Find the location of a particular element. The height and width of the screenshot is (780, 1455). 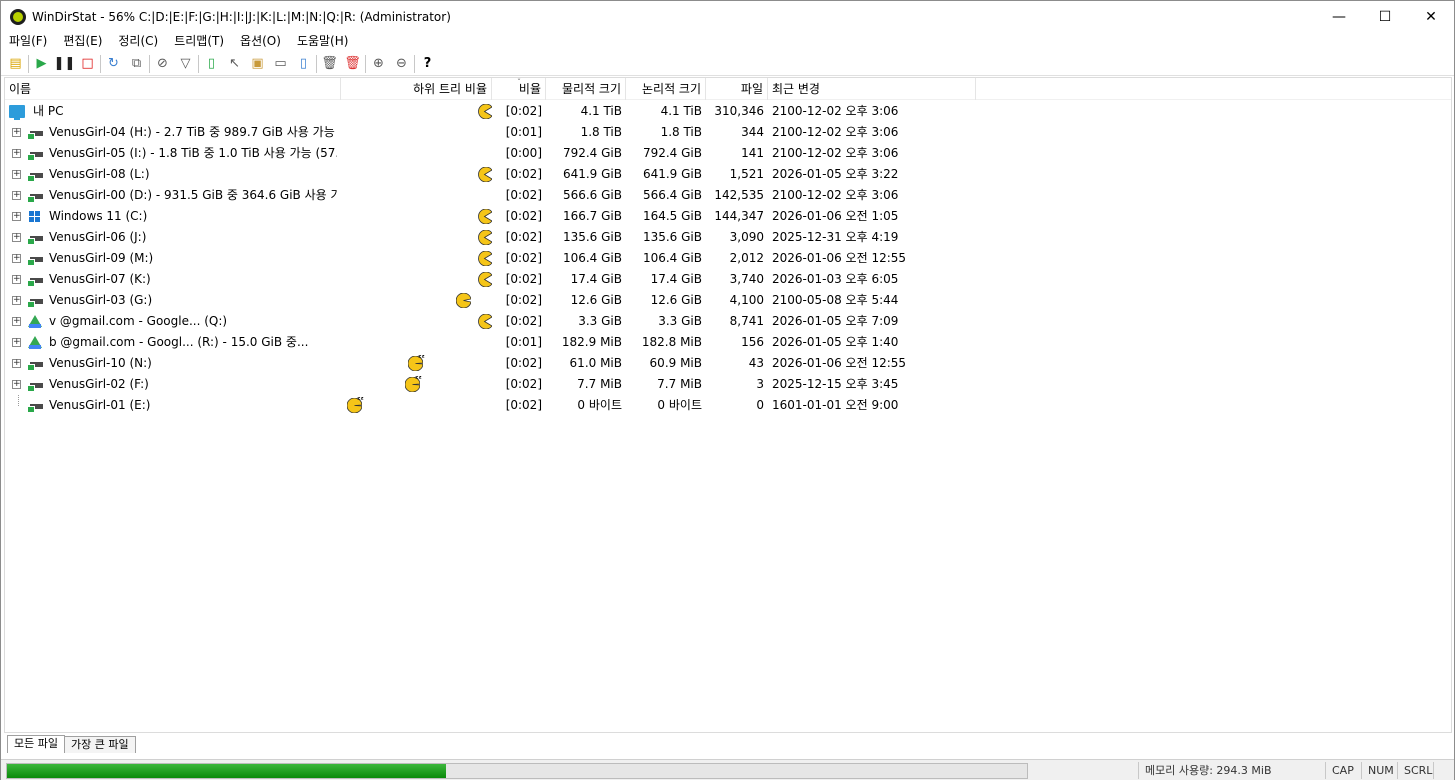

row-name-cell: + Windows 11 (C:) is located at coordinates (173, 216).